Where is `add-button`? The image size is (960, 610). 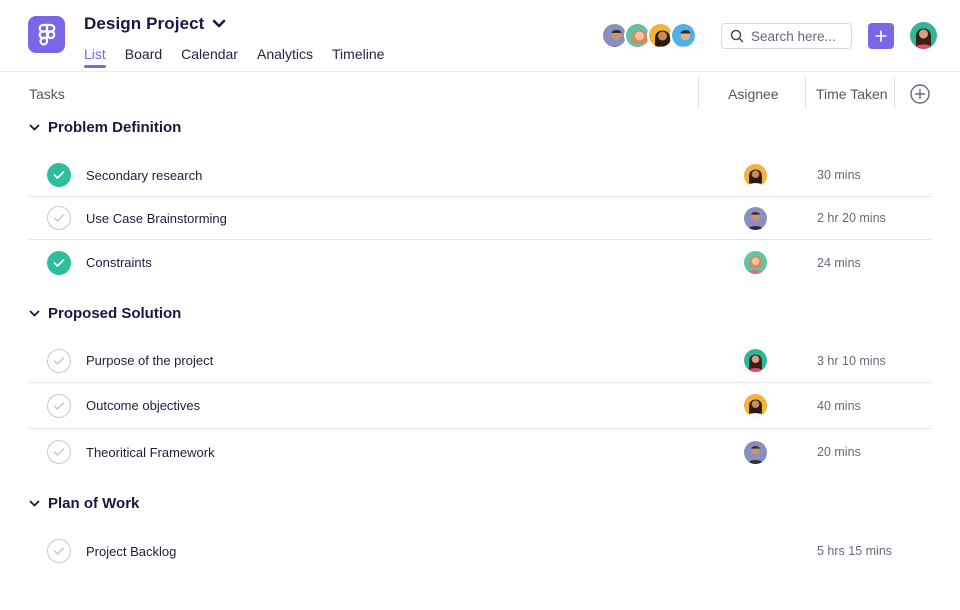 add-button is located at coordinates (881, 36).